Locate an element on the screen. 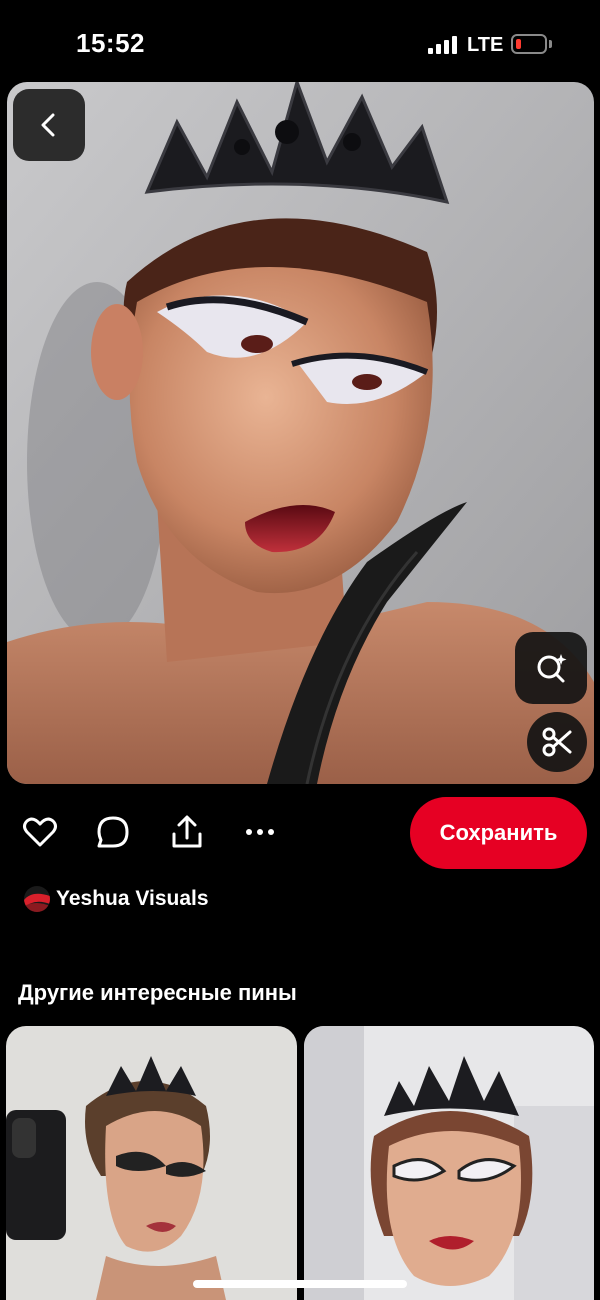 The height and width of the screenshot is (1300, 600). signal-icon is located at coordinates (442, 45).